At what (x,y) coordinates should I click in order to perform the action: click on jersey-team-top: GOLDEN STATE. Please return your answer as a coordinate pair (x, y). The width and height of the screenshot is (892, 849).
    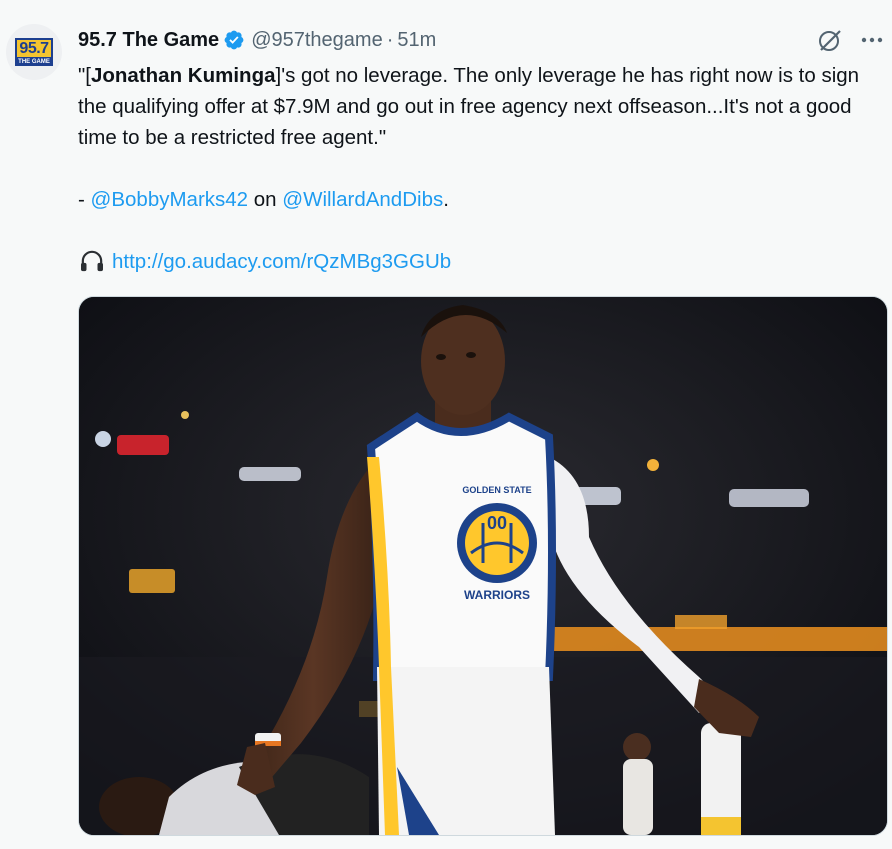
    Looking at the image, I should click on (496, 490).